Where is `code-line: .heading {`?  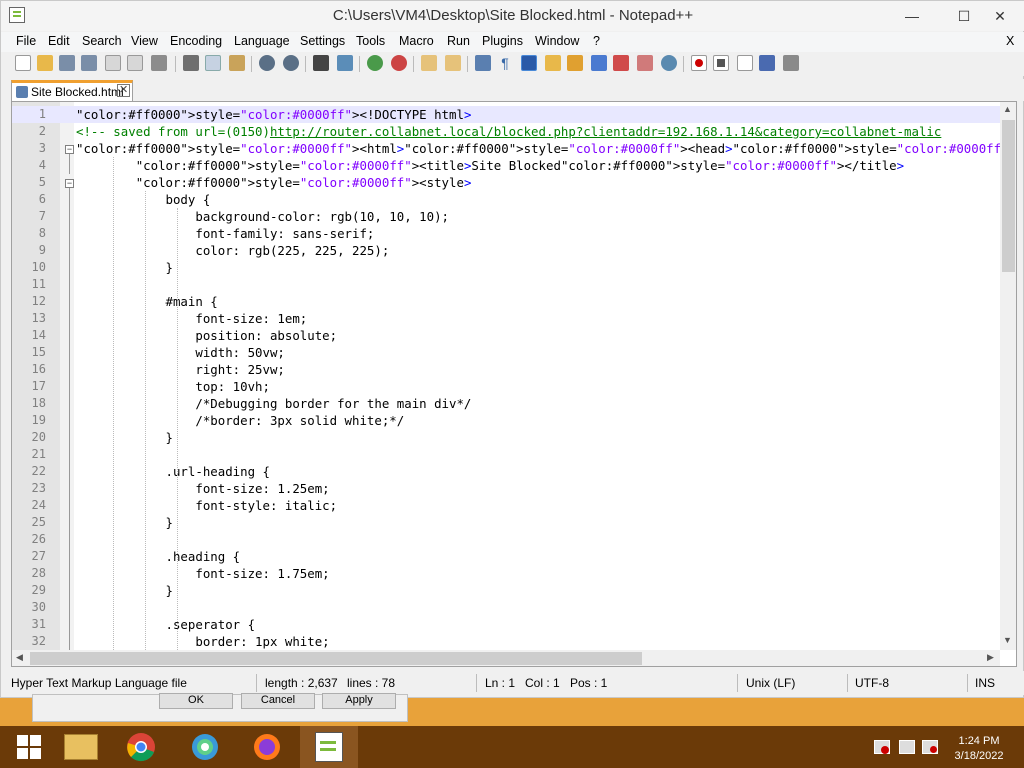 code-line: .heading { is located at coordinates (158, 556).